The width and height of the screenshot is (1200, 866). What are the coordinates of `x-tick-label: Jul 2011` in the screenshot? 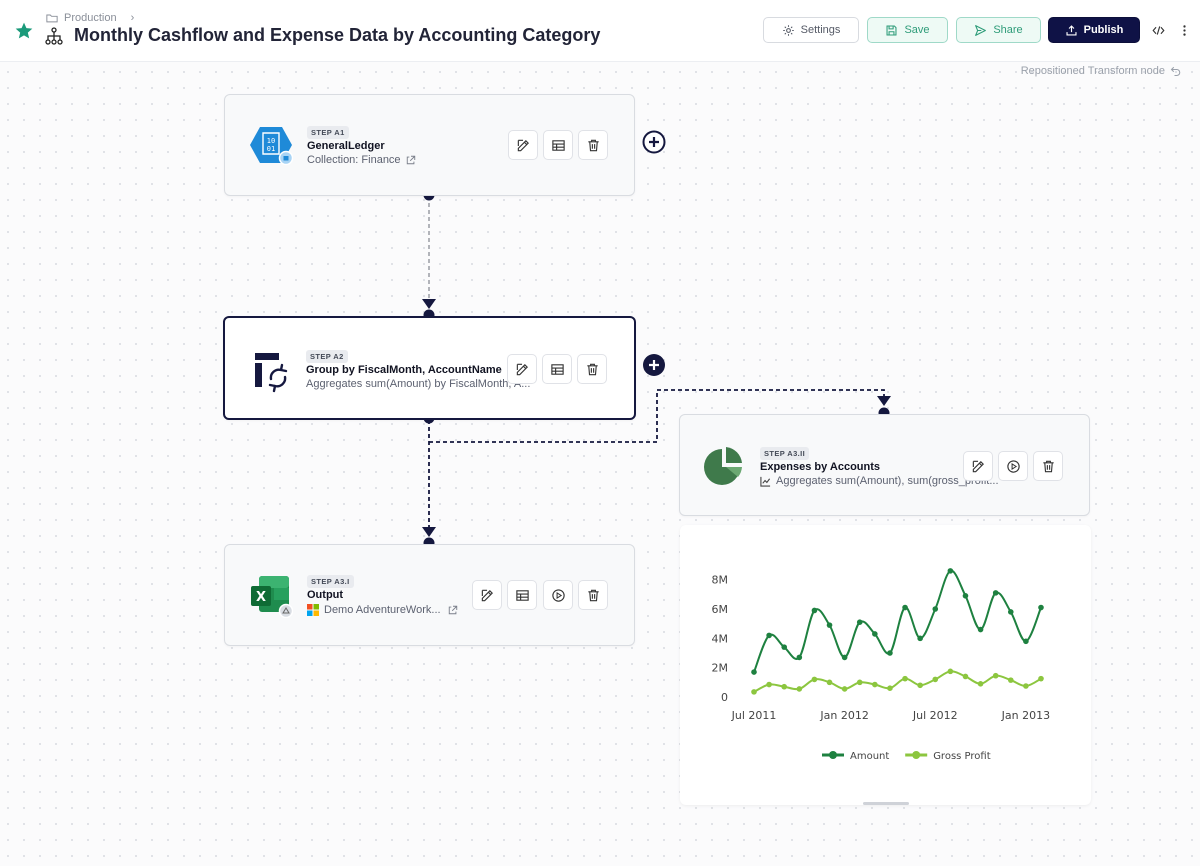 It's located at (754, 715).